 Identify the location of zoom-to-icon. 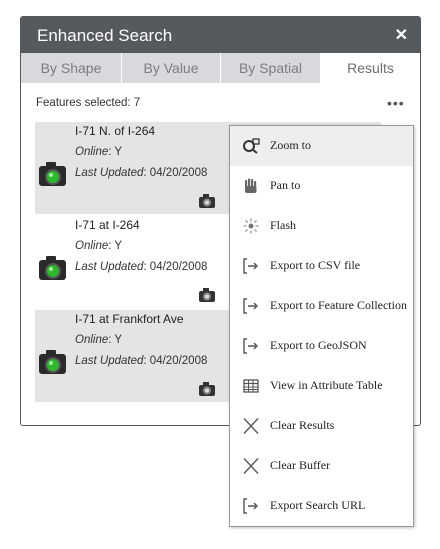
(251, 146).